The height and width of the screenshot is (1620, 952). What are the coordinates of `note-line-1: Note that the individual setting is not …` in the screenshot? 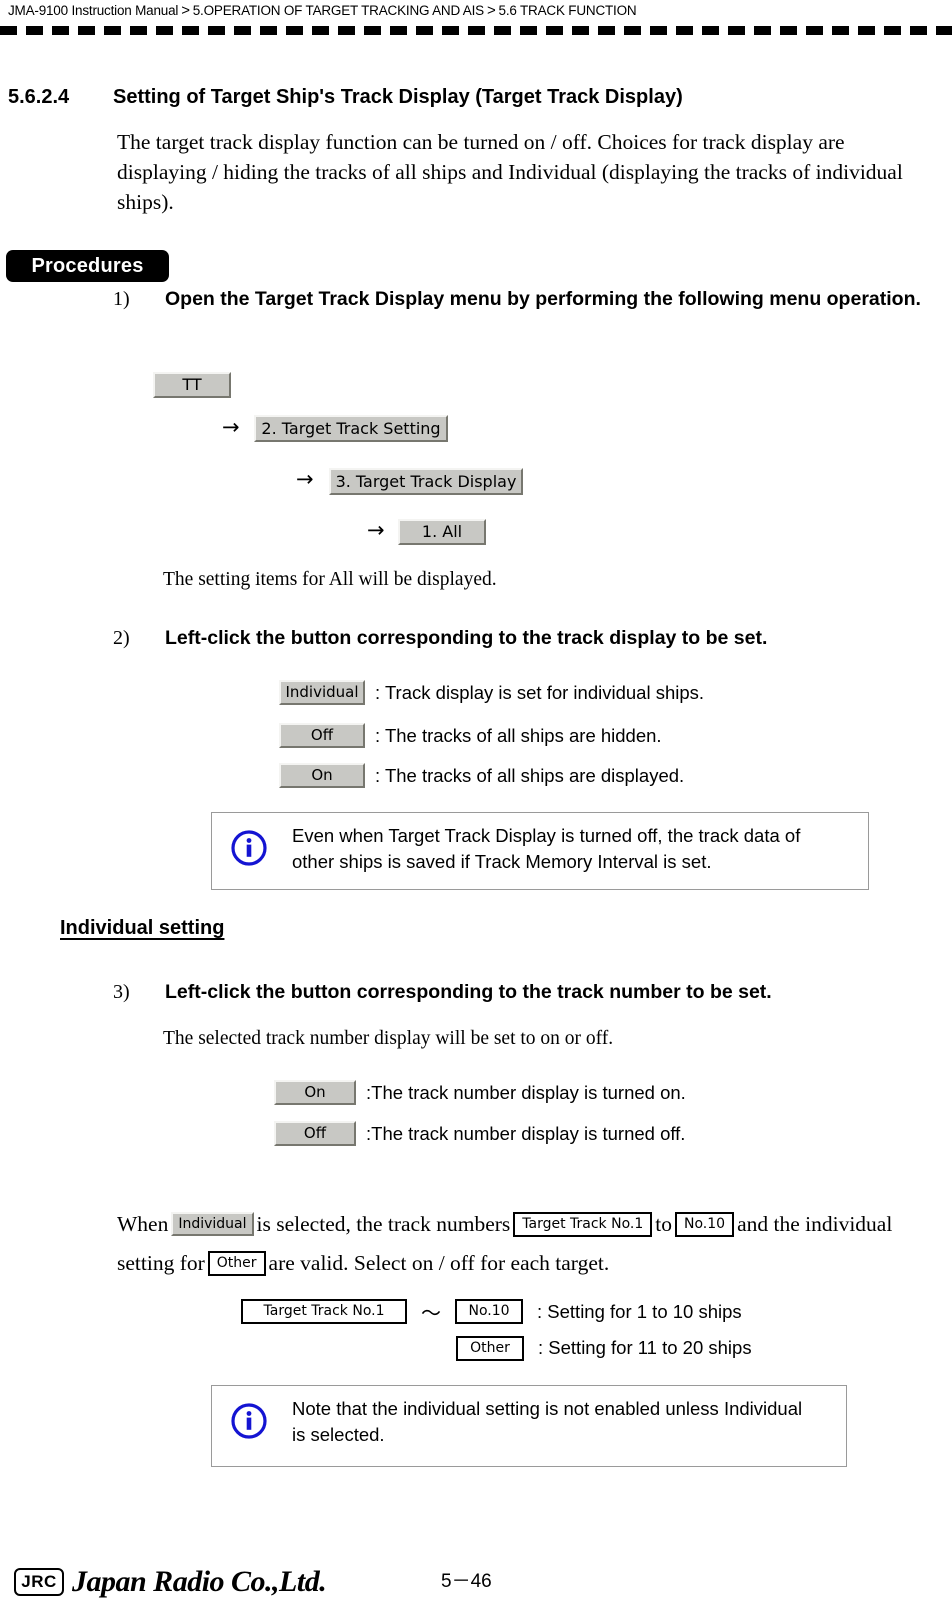 It's located at (547, 1408).